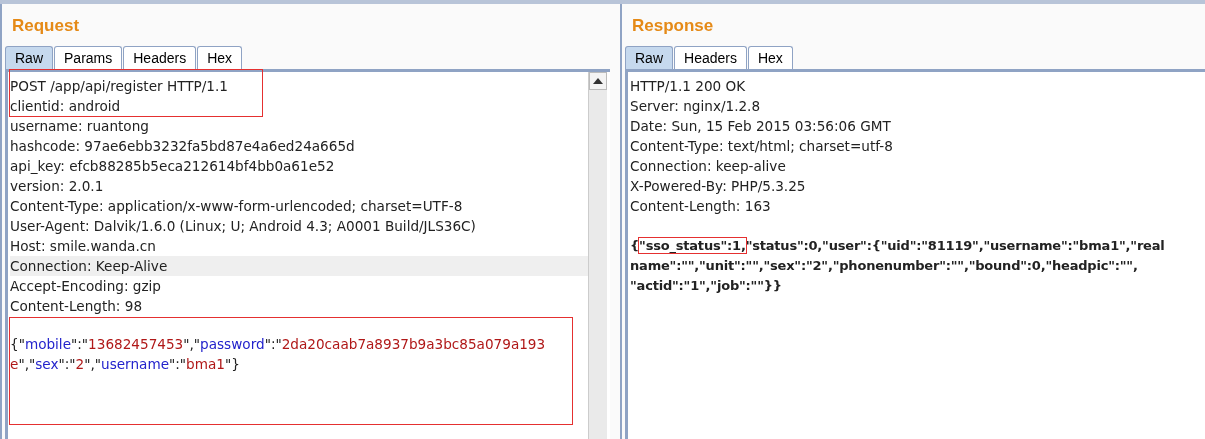  Describe the element at coordinates (708, 166) in the screenshot. I see `header-line: Connection: keep-alive` at that location.